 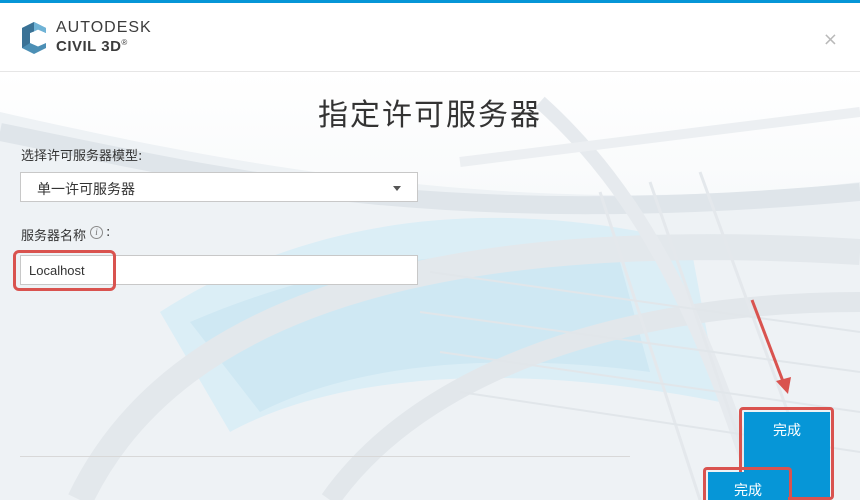 What do you see at coordinates (82, 156) in the screenshot?
I see `model-label: 选择许可服务器模型:` at bounding box center [82, 156].